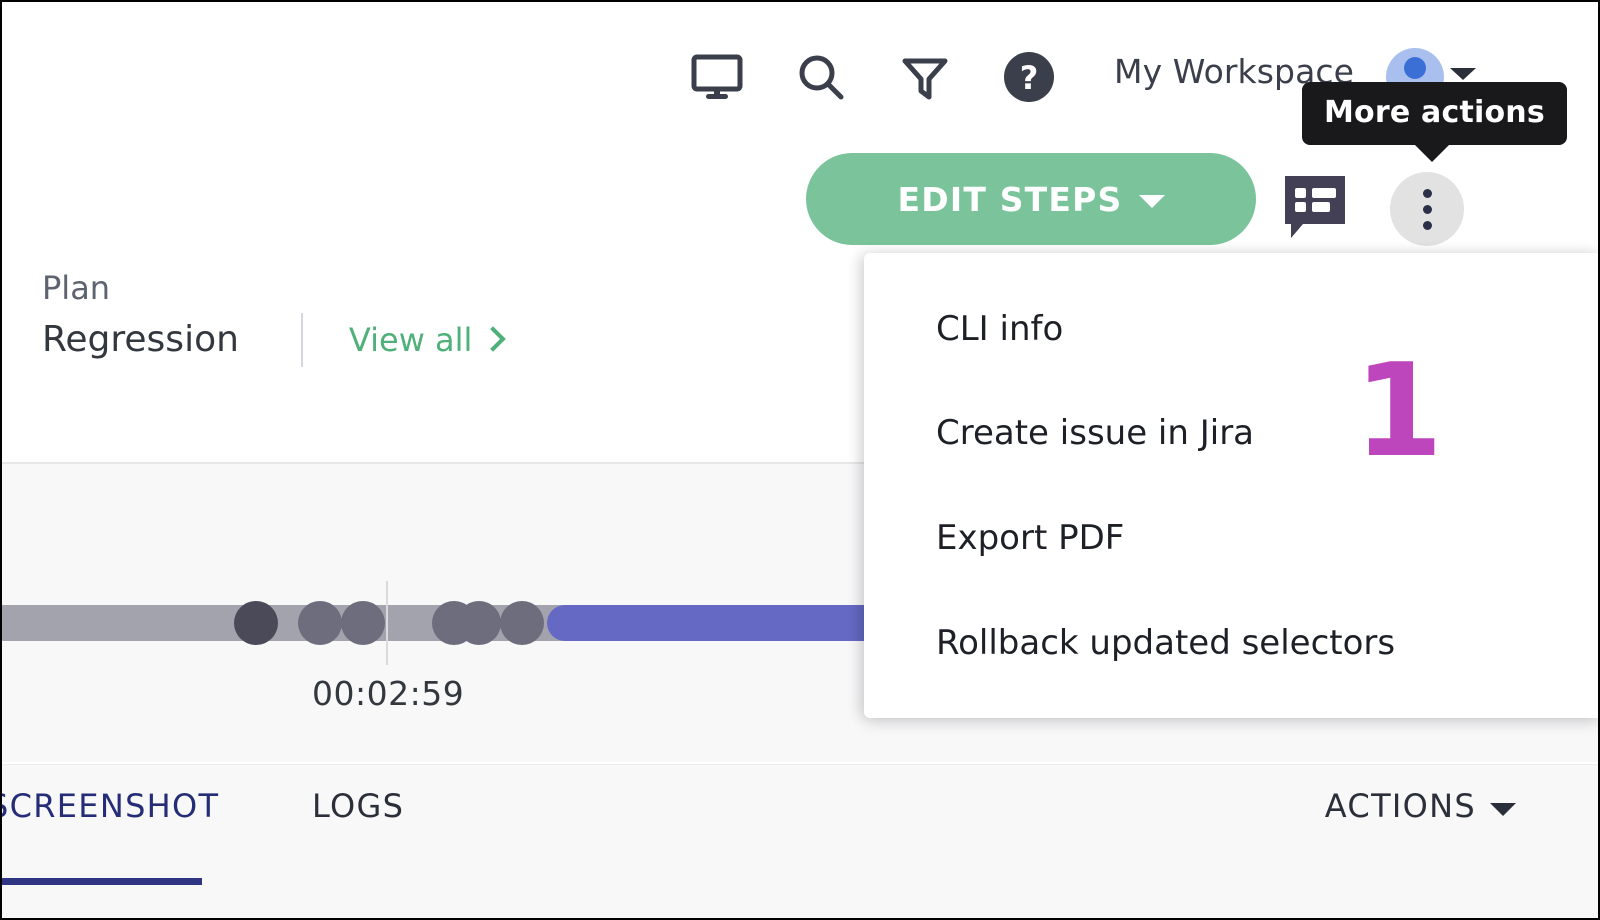 The height and width of the screenshot is (920, 1600). What do you see at coordinates (1400, 806) in the screenshot?
I see `actions-label: ACTIONS` at bounding box center [1400, 806].